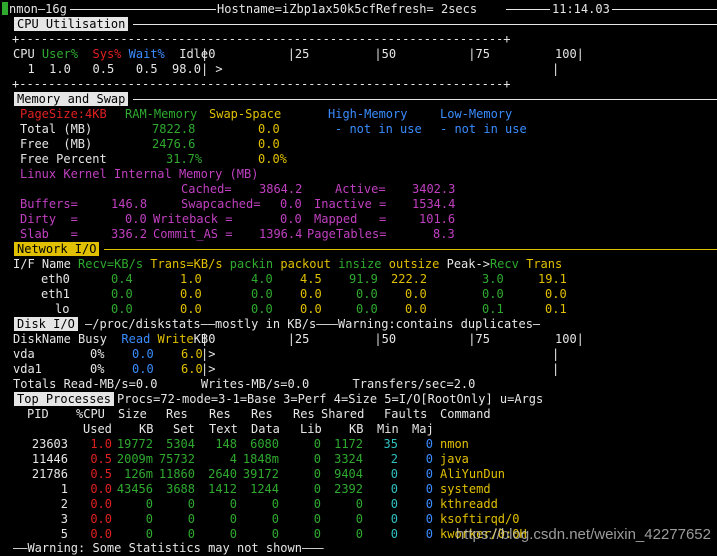 The width and height of the screenshot is (717, 556). Describe the element at coordinates (221, 204) in the screenshot. I see `kernel-label: Swapcached=` at that location.